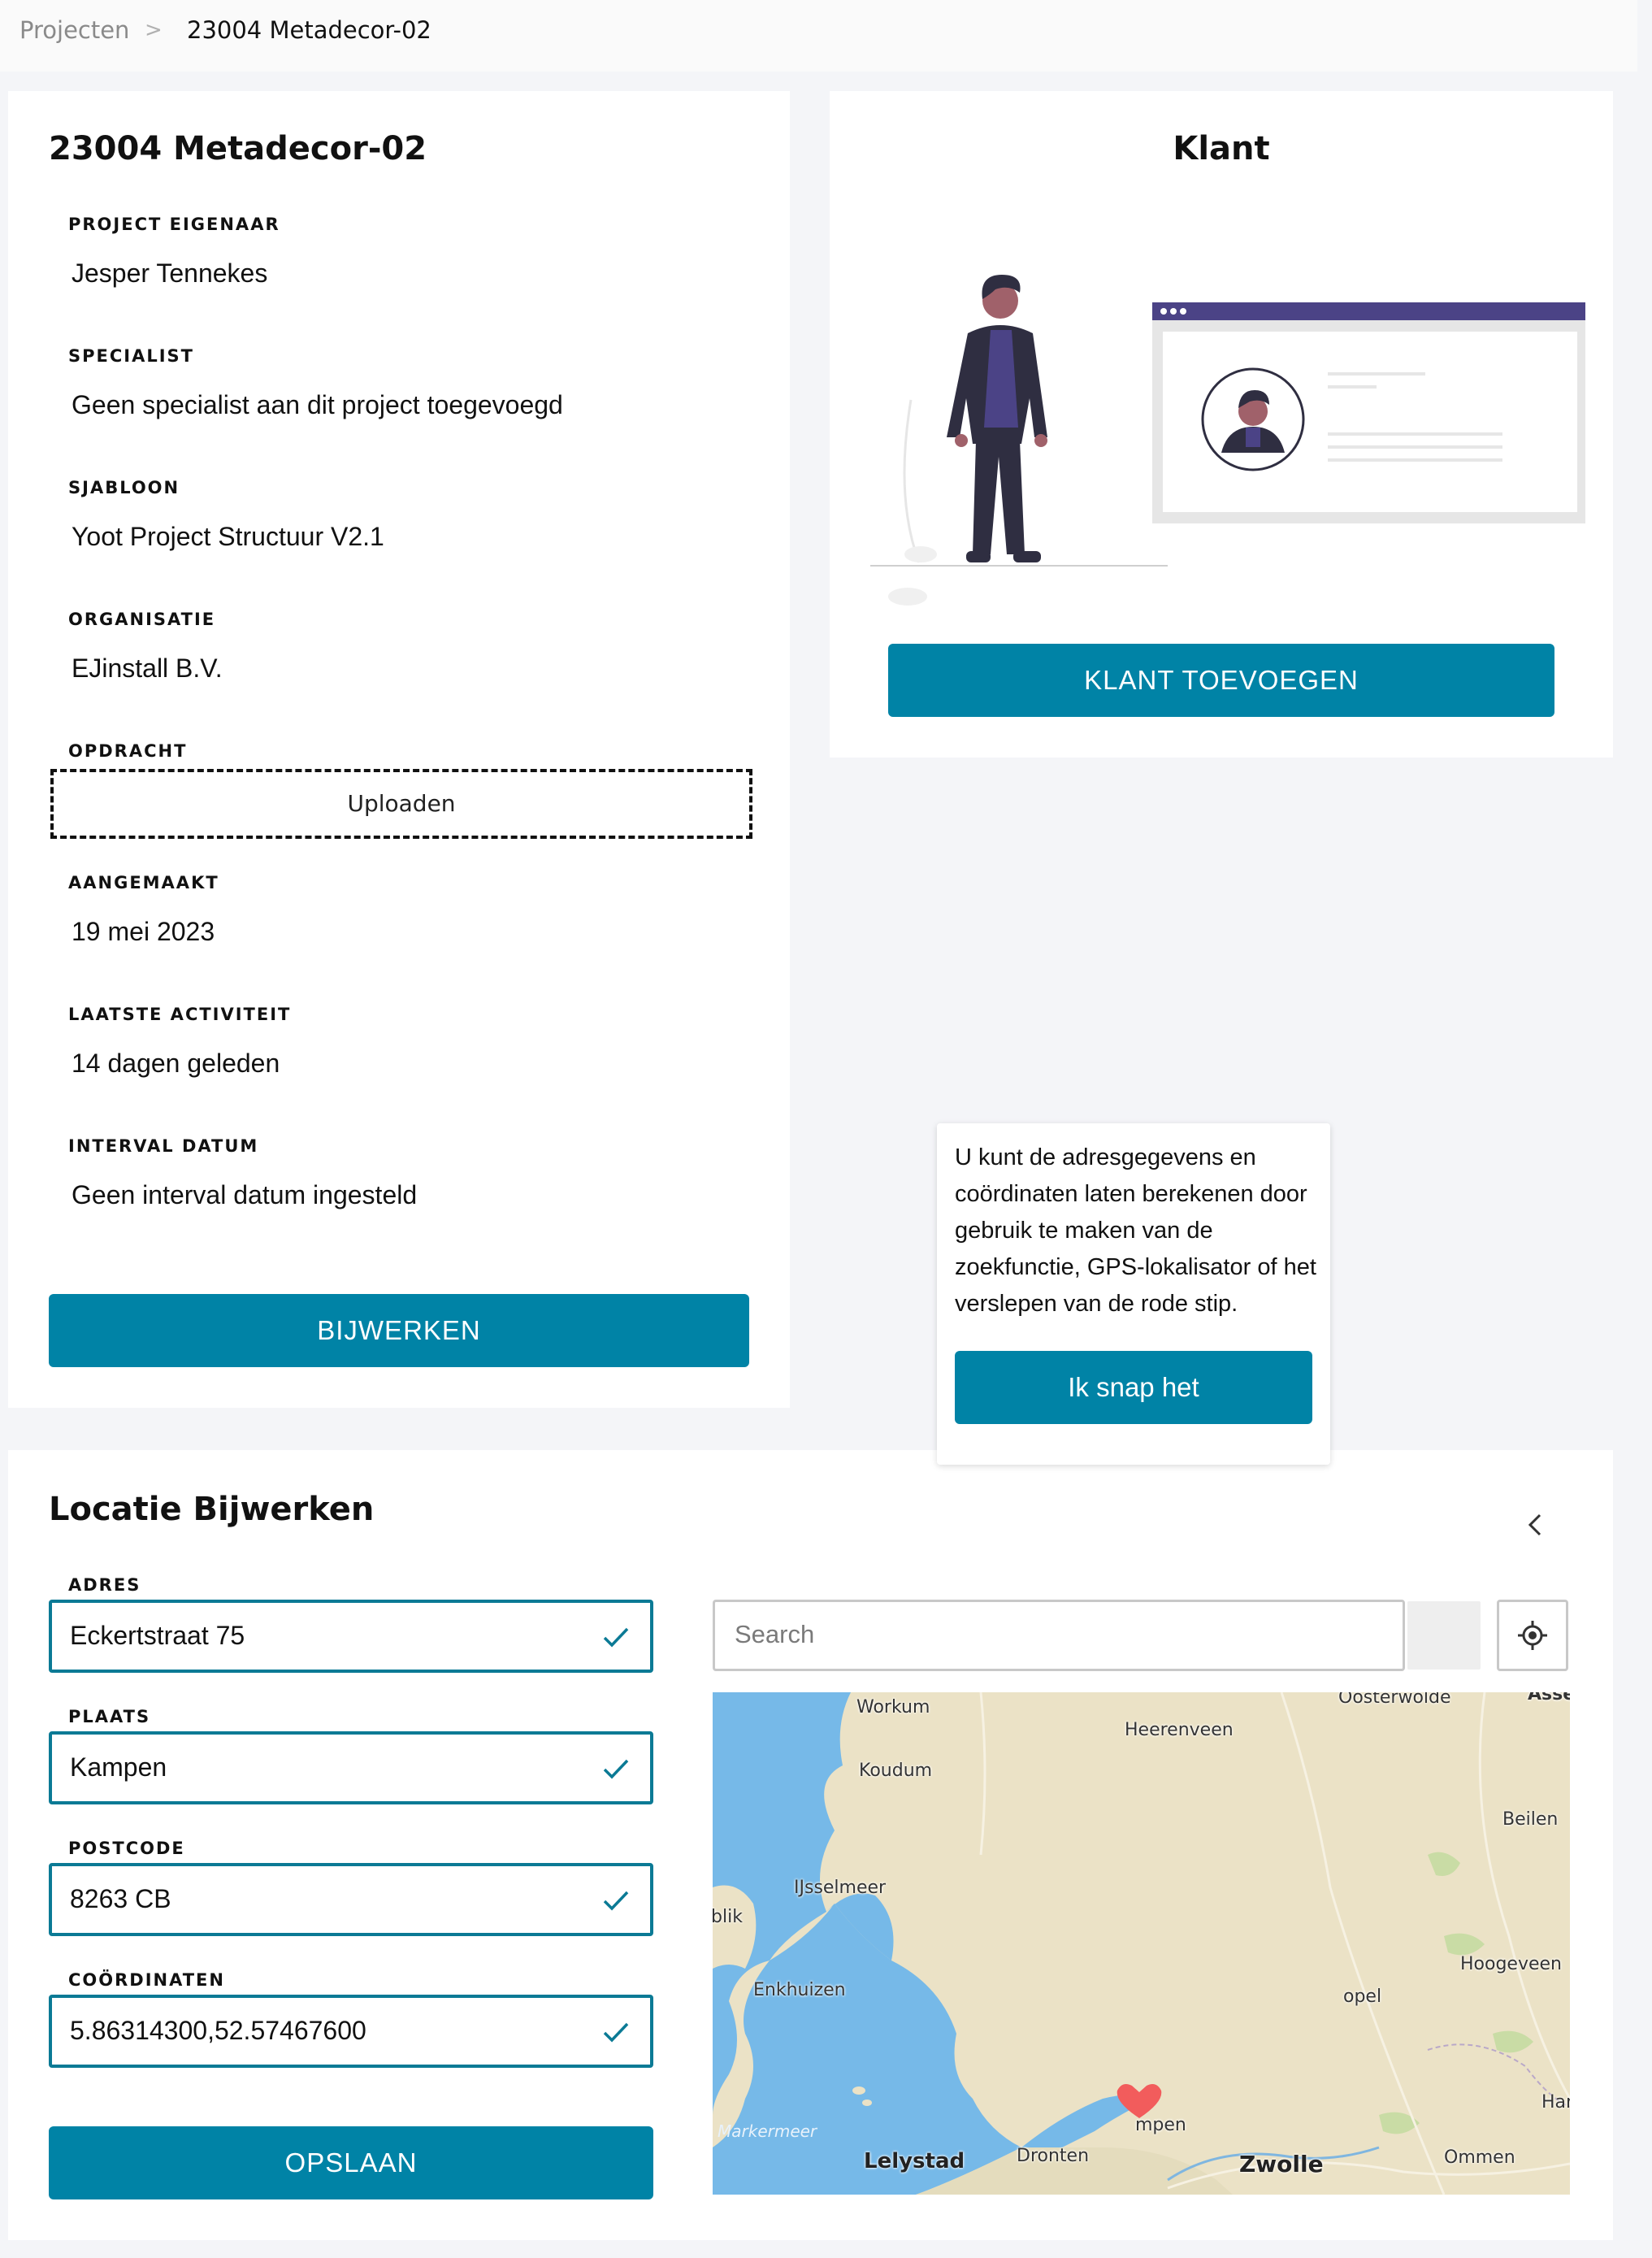 This screenshot has height=2258, width=1652. Describe the element at coordinates (1556, 2102) in the screenshot. I see `map-label-har: Har` at that location.